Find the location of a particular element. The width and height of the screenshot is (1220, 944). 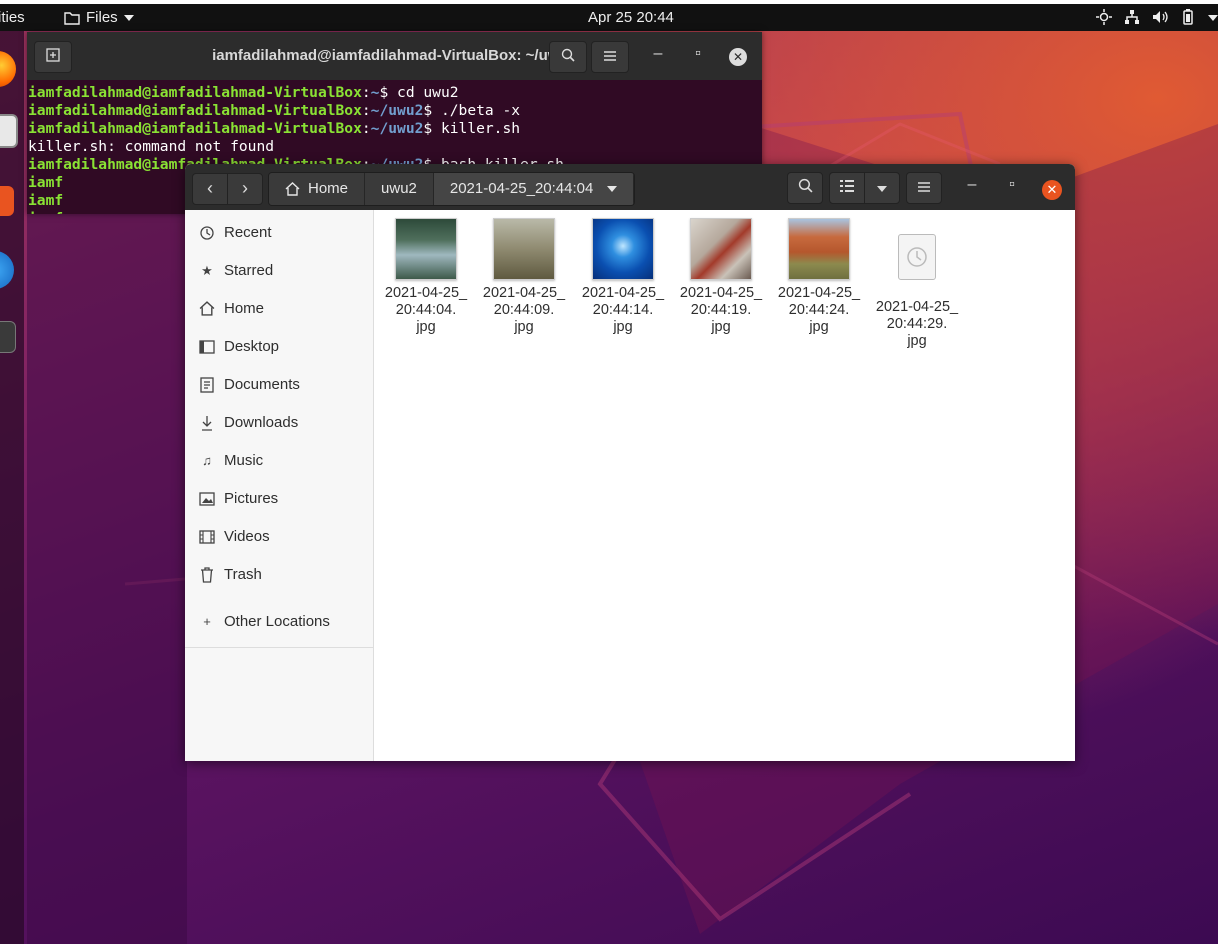

path-home: Home is located at coordinates (317, 189).